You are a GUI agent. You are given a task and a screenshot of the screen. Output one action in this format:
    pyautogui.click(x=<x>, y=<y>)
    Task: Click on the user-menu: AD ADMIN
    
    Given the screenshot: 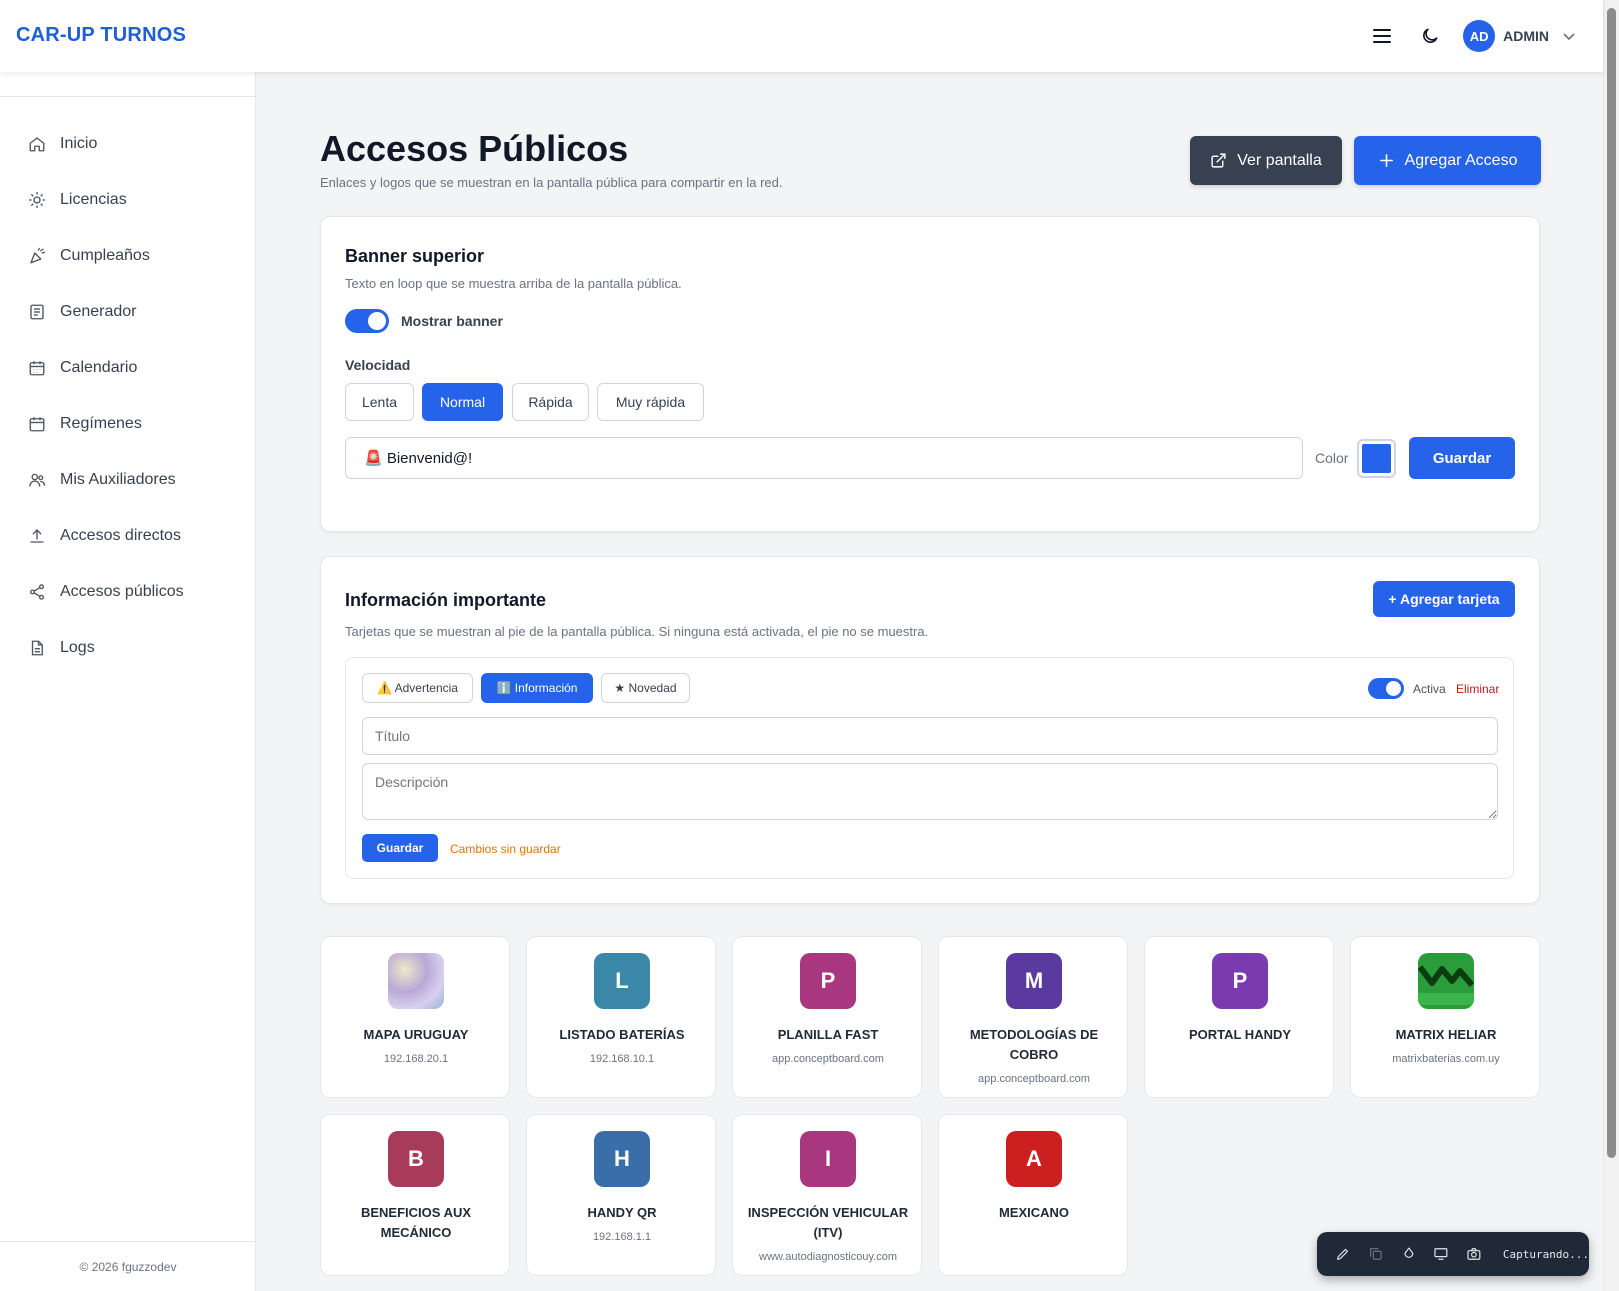 What is the action you would take?
    pyautogui.click(x=1519, y=36)
    